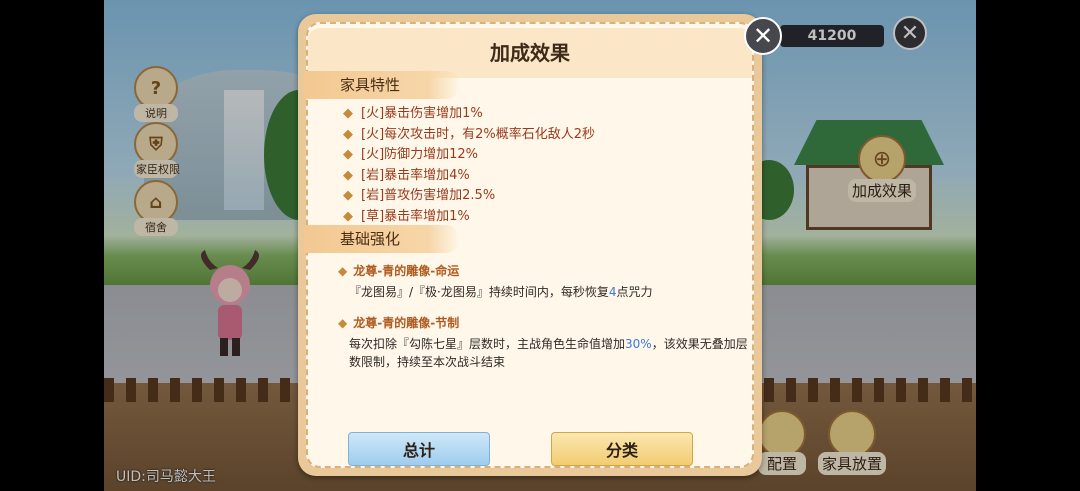  Describe the element at coordinates (543, 281) in the screenshot. I see `enhancement-item: ◆ 龙尊-青的雕像-命运 『龙图易』/『极·龙图易』持续时间内，每秒恢复4点咒力` at that location.